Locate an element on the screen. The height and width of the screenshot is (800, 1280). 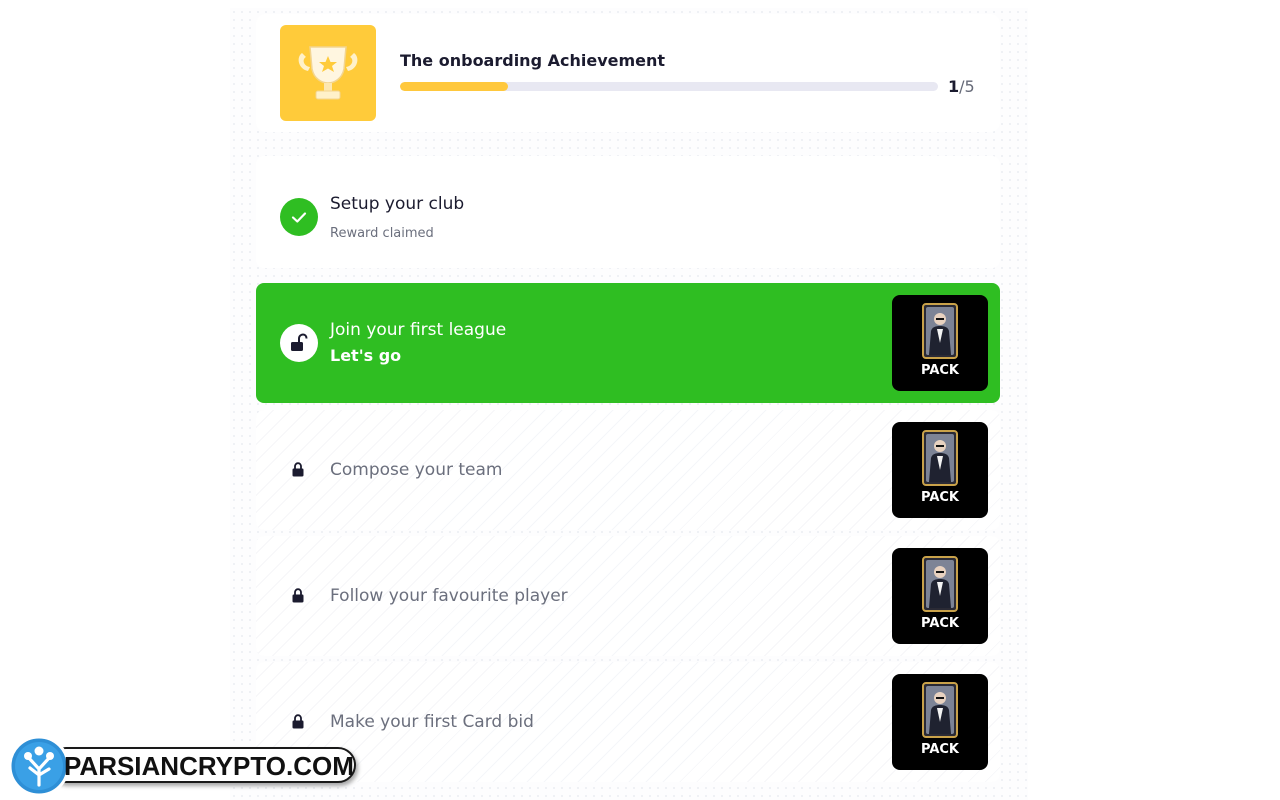
achievement-header: The onboarding Achievement 1/5 is located at coordinates (628, 73).